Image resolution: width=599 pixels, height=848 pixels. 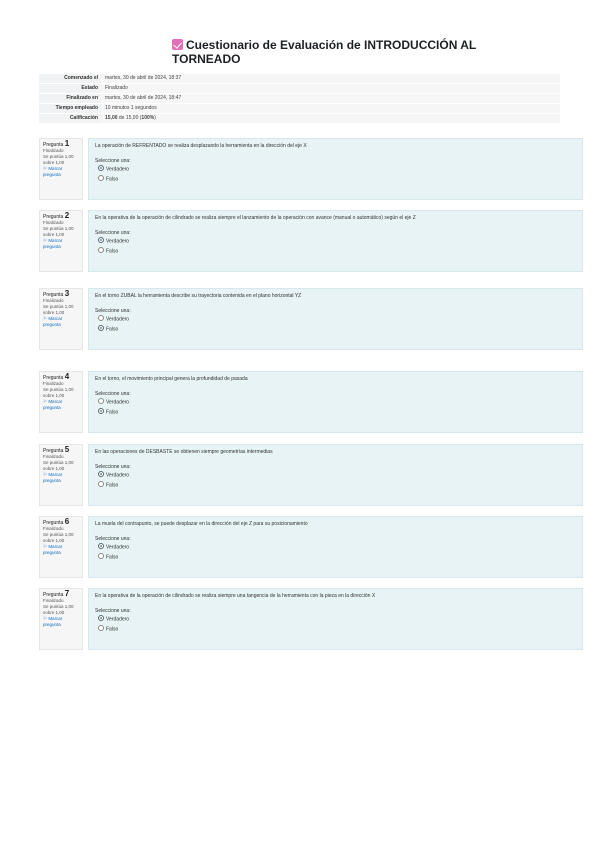 What do you see at coordinates (330, 78) in the screenshot?
I see `summary-value: martes, 30 de abril de 2024, 18:37` at bounding box center [330, 78].